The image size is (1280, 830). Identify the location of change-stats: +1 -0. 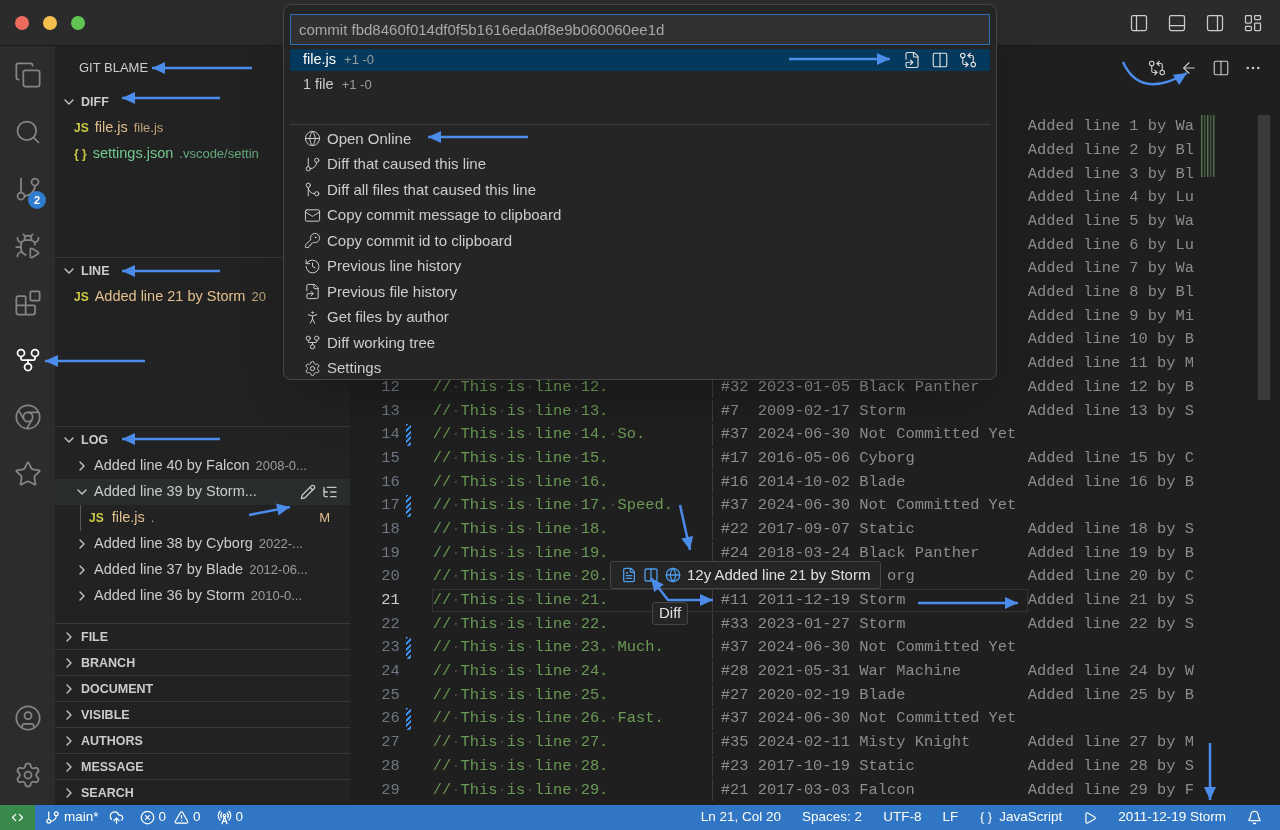
(359, 60).